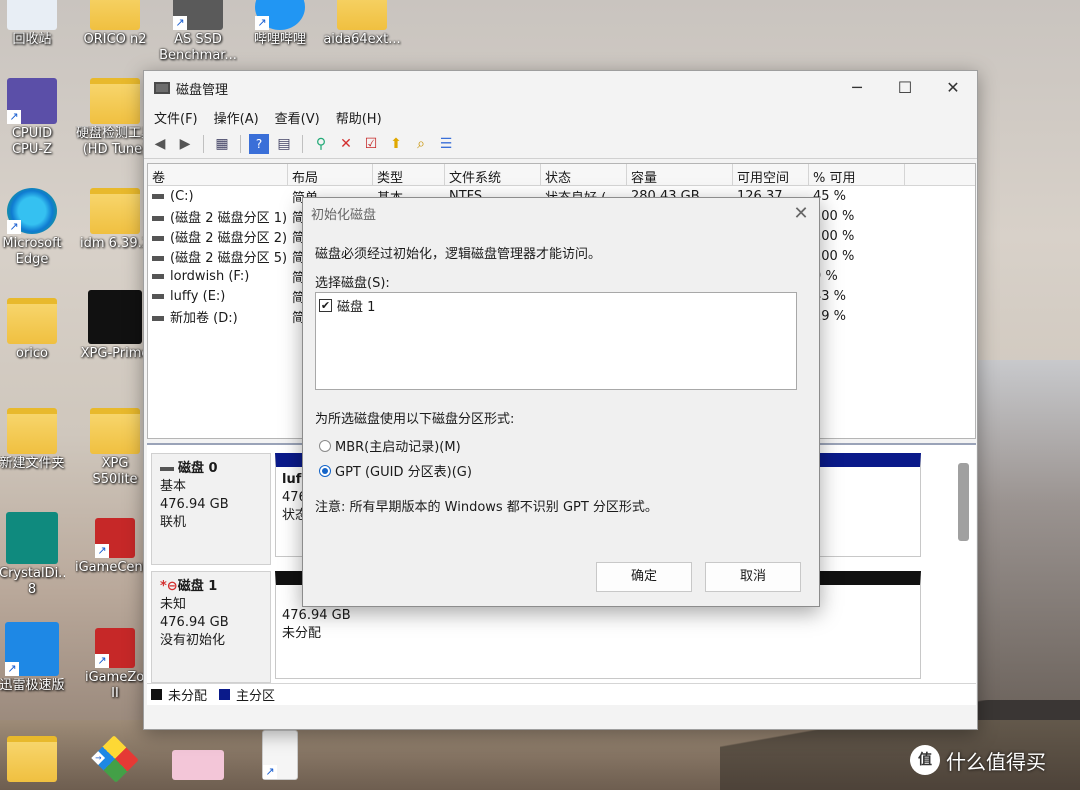 The width and height of the screenshot is (1080, 790). I want to click on dialog-close-icon: ✕, so click(801, 213).